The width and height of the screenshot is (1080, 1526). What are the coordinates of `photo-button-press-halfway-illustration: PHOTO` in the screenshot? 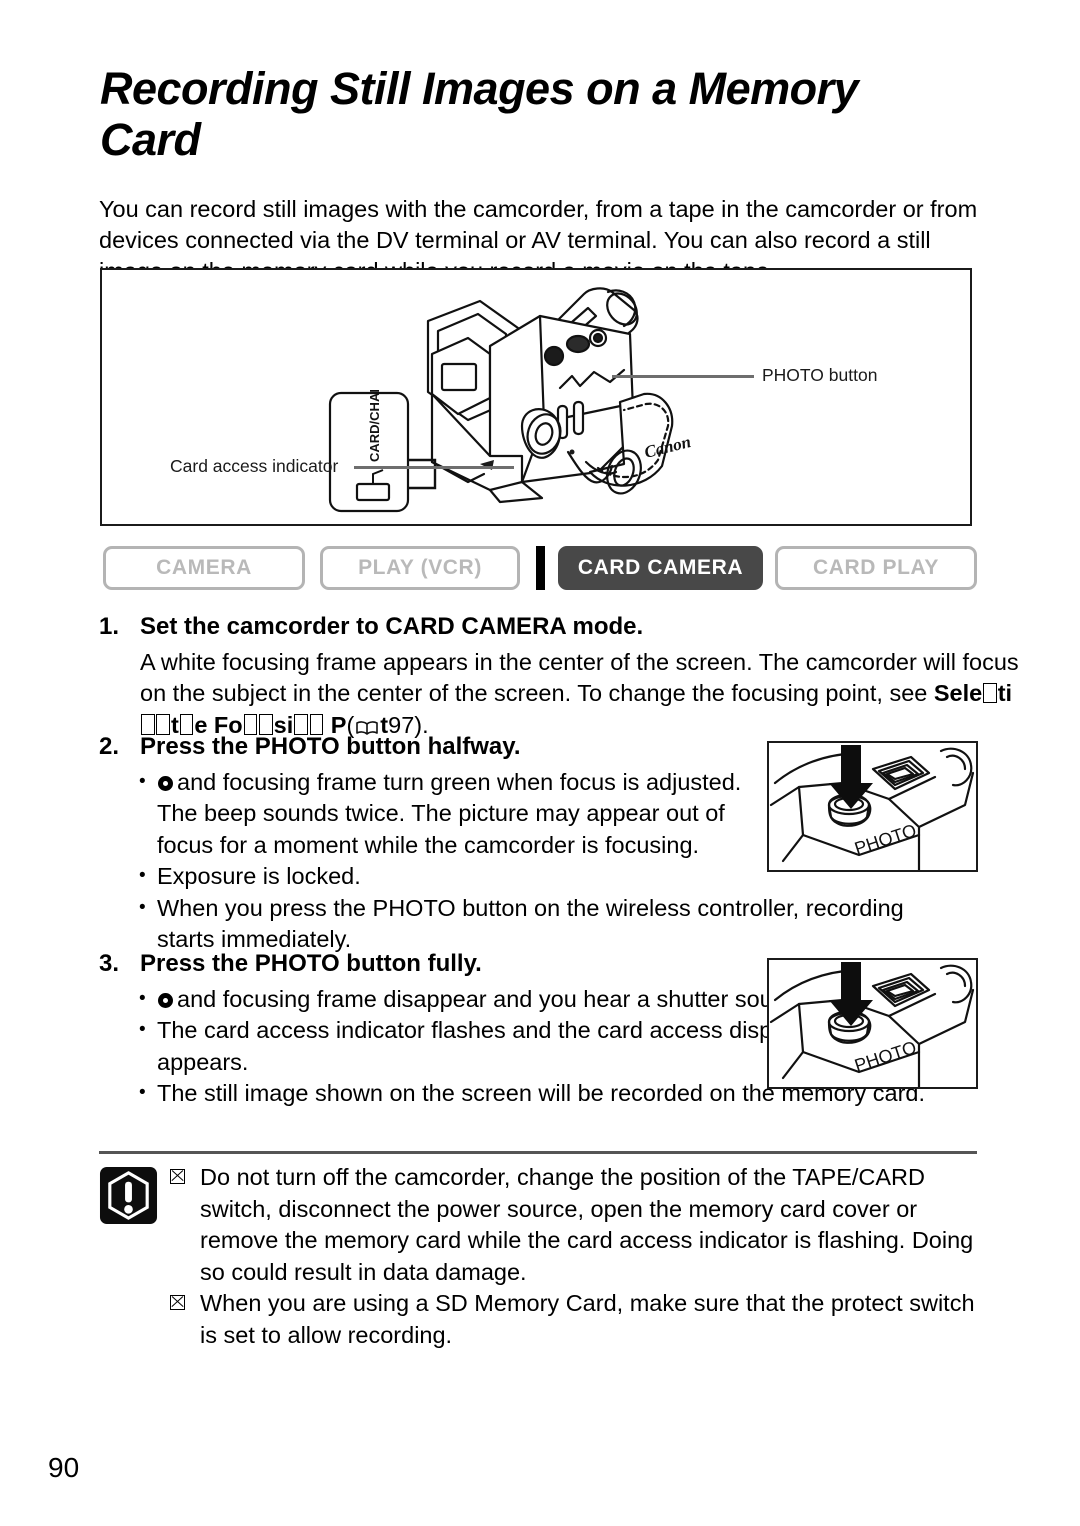 It's located at (872, 806).